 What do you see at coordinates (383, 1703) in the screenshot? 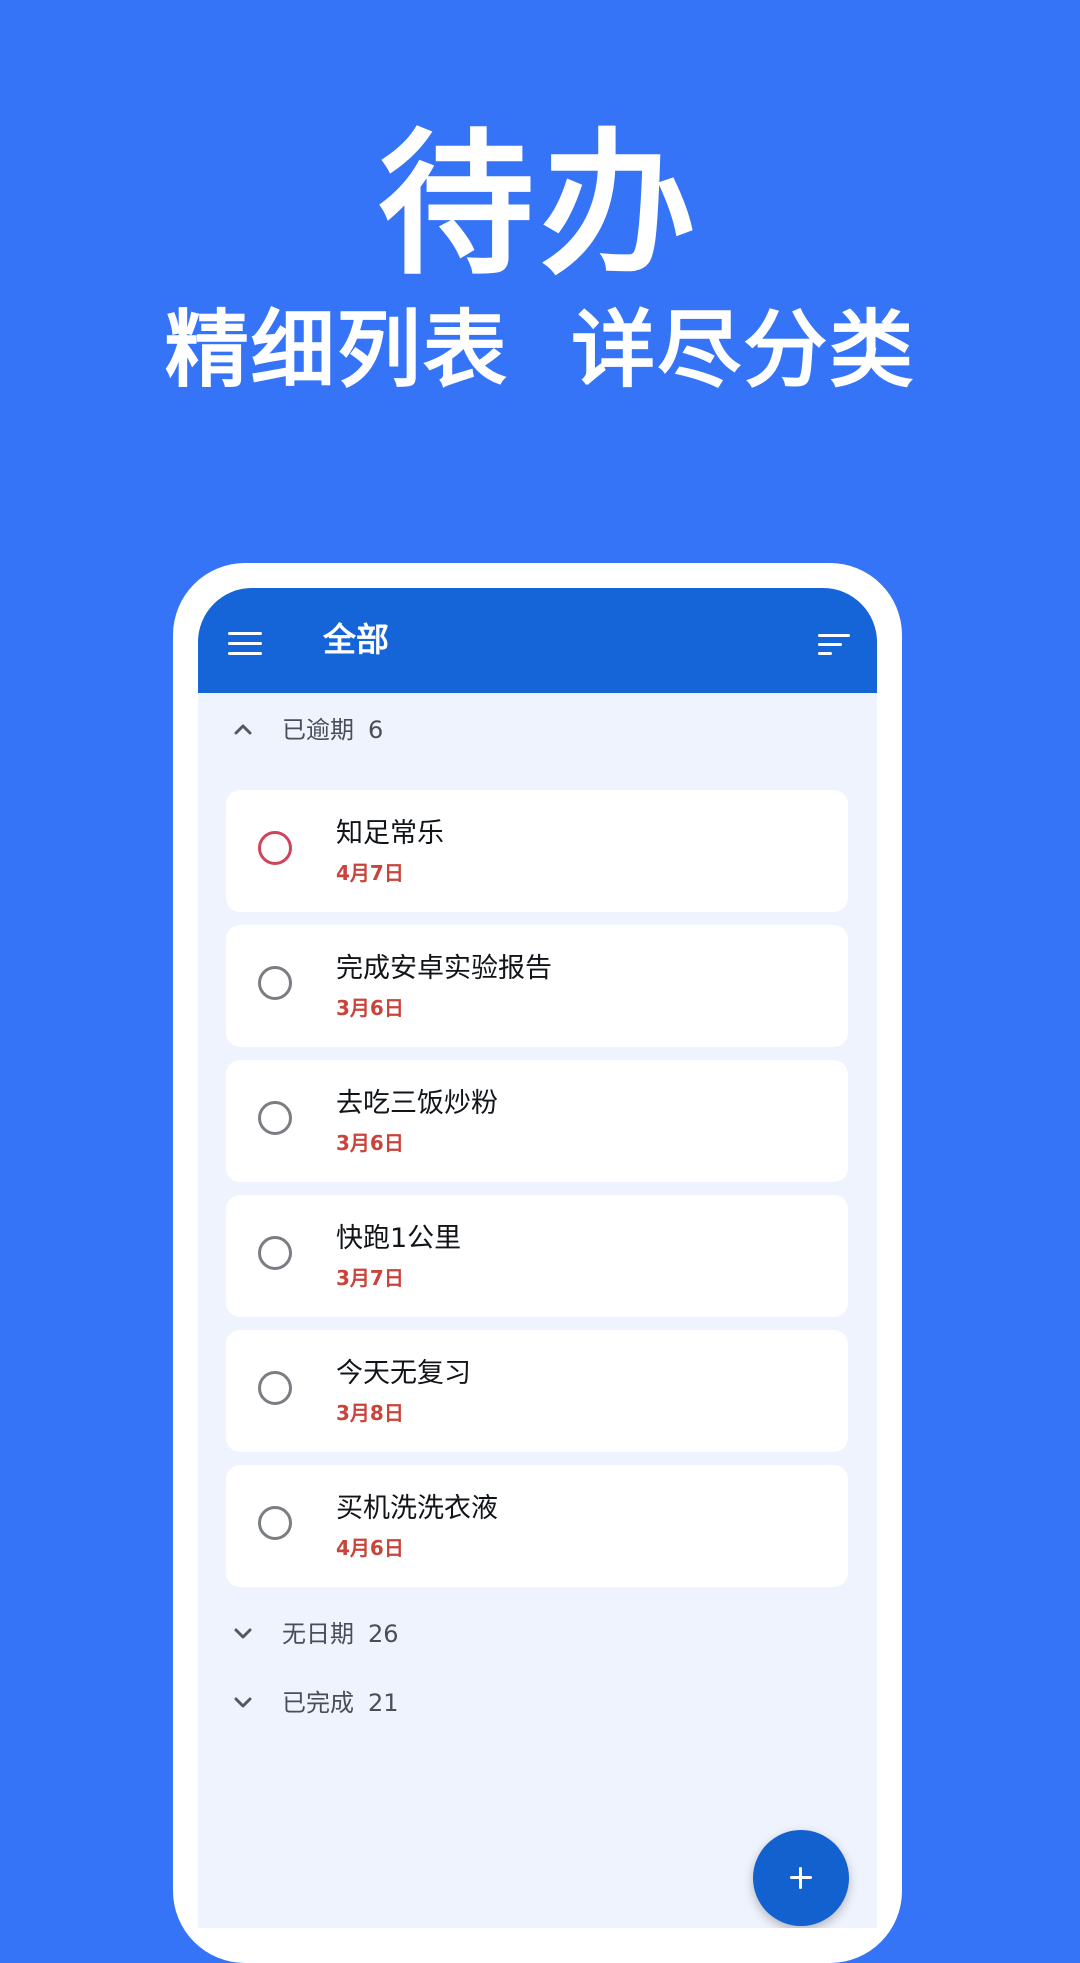
I see `group-count: 21` at bounding box center [383, 1703].